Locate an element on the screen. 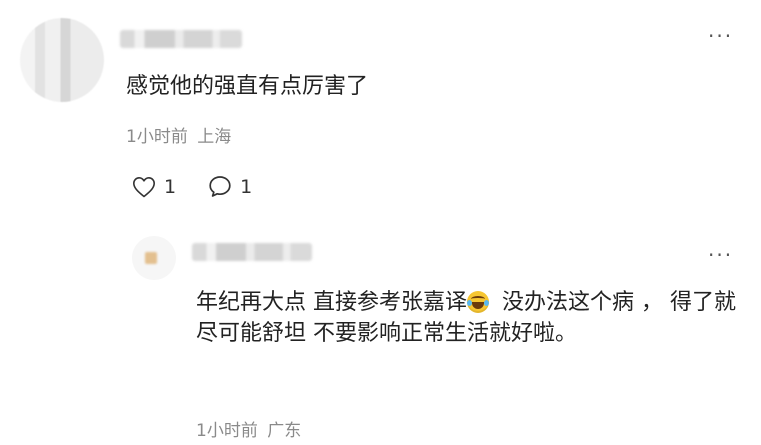  comment-text: 感觉他的强直有点厉害了 is located at coordinates (247, 86).